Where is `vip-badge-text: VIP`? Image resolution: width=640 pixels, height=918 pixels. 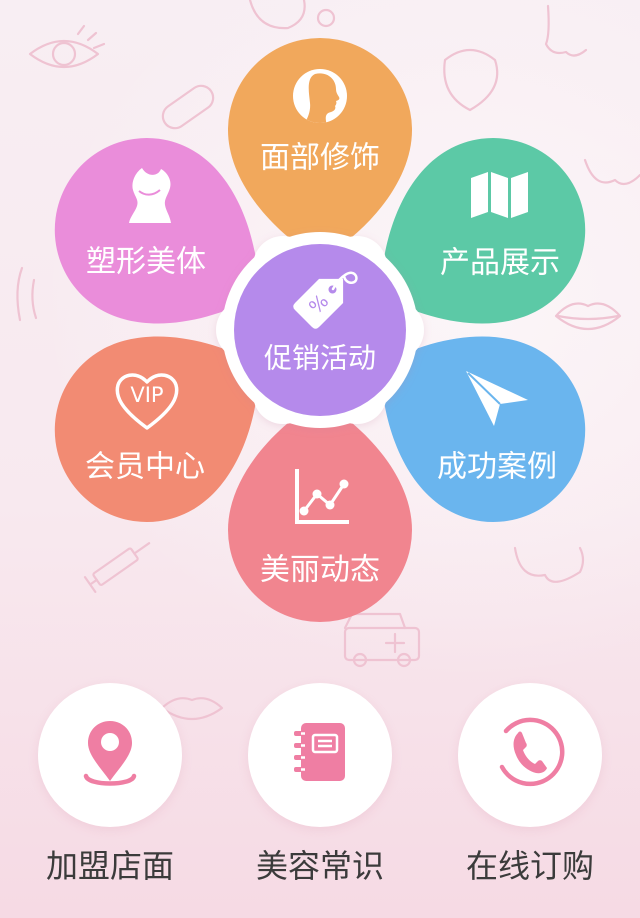
vip-badge-text: VIP is located at coordinates (146, 395).